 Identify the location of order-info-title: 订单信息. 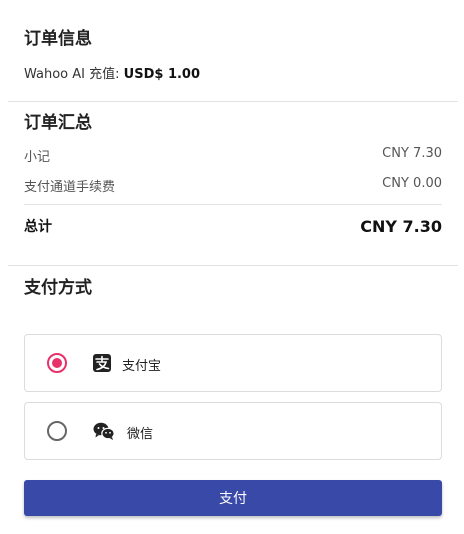
(58, 39).